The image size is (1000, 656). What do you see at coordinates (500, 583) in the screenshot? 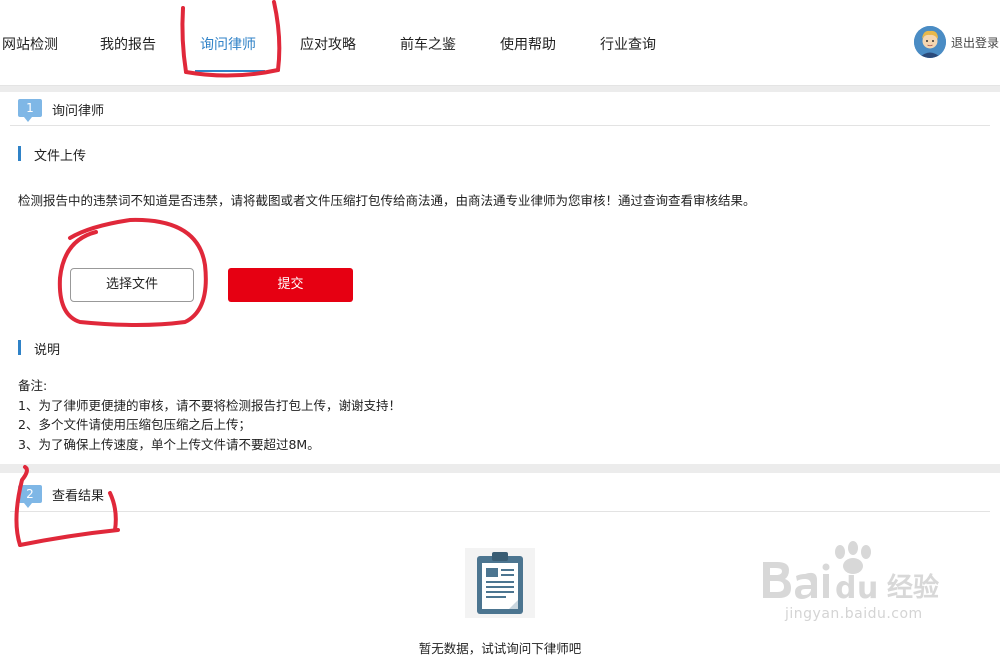
I see `clipboard-icon` at bounding box center [500, 583].